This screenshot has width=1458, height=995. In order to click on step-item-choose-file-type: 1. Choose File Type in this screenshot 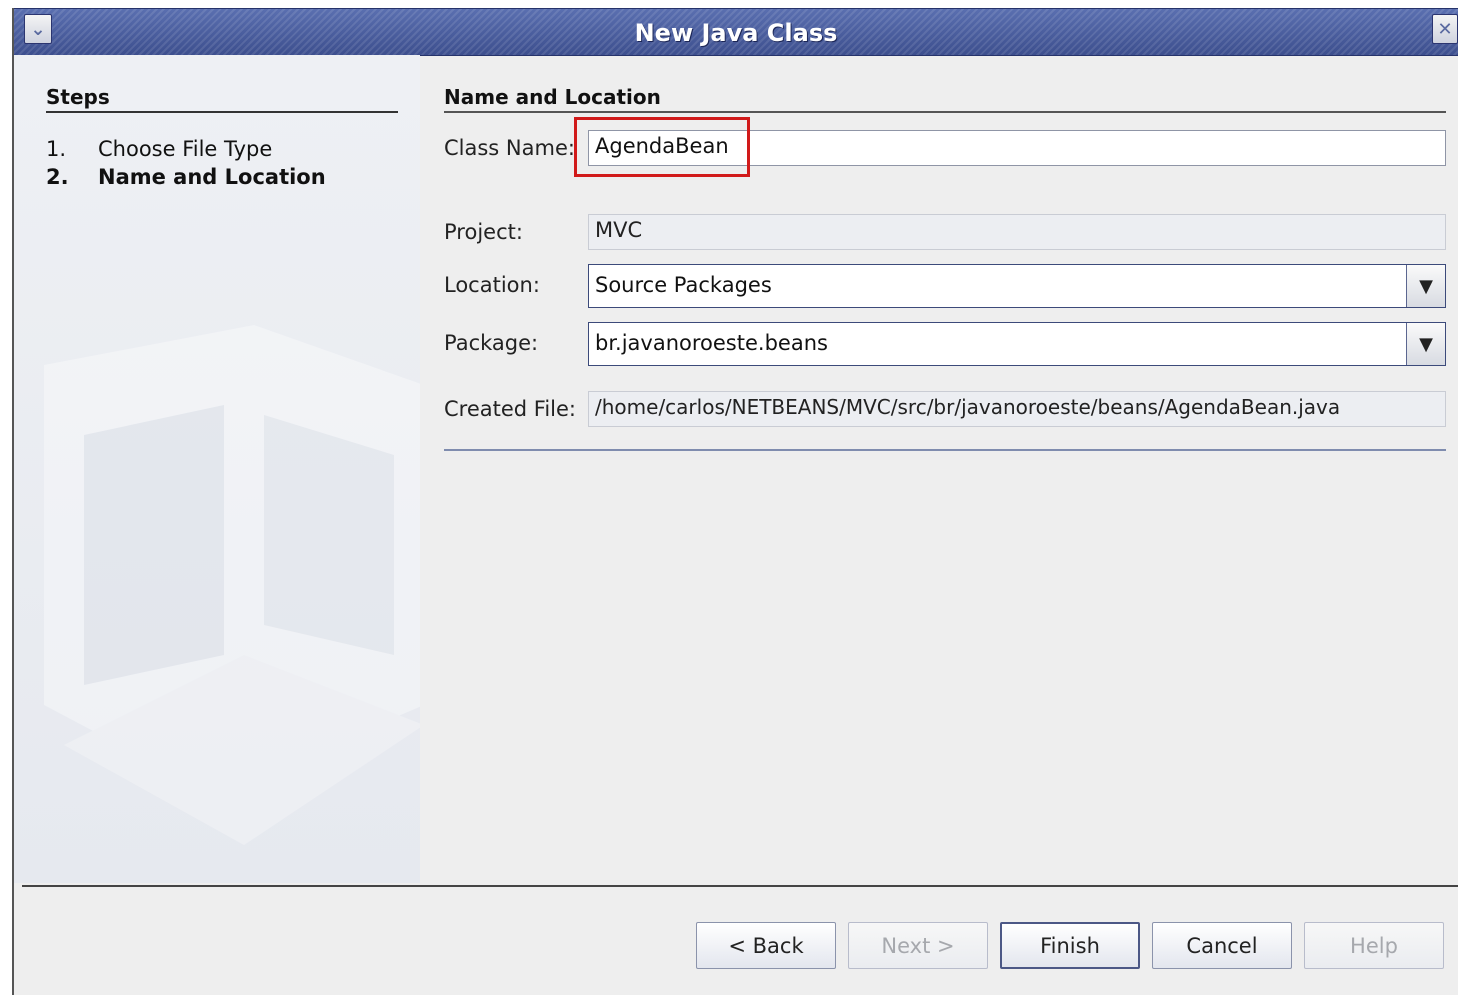, I will do `click(159, 149)`.